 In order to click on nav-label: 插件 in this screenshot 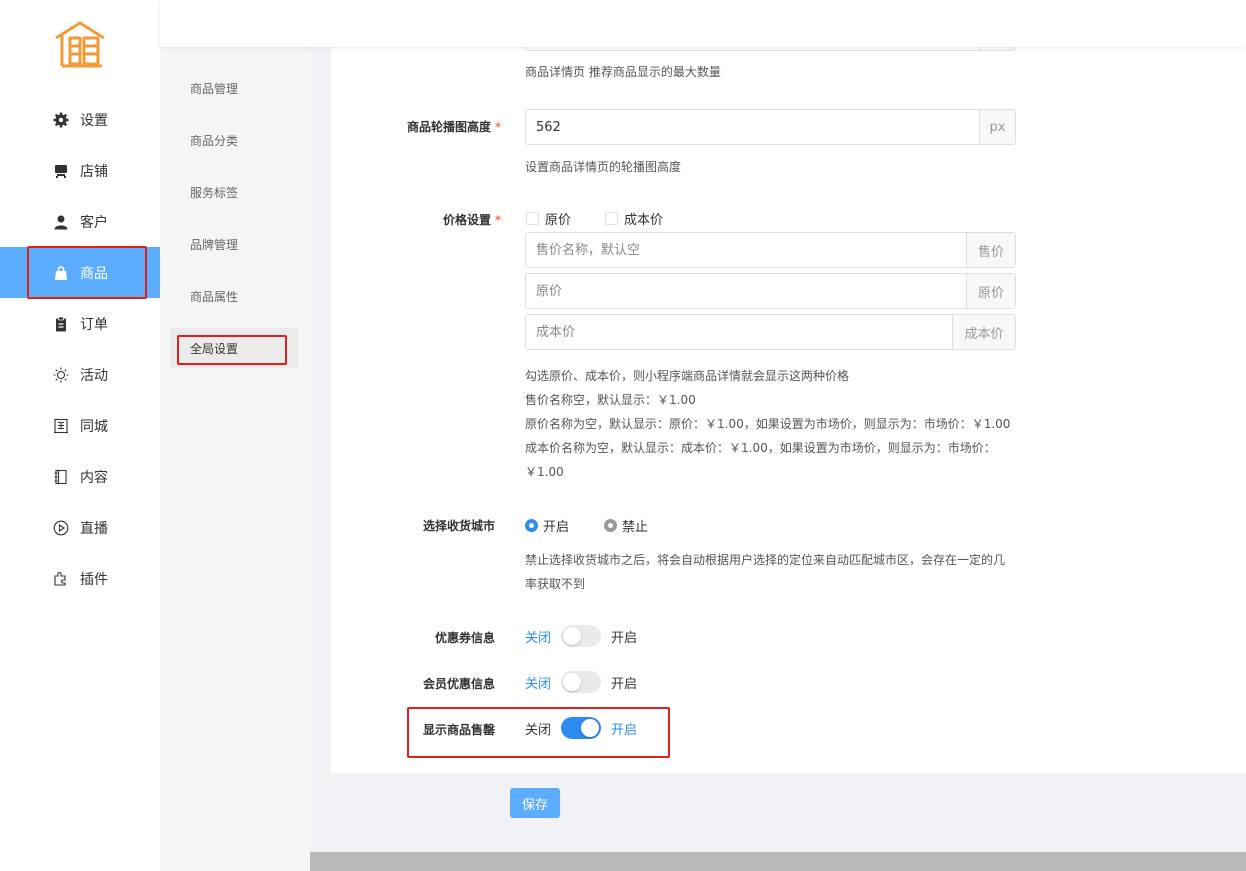, I will do `click(94, 579)`.